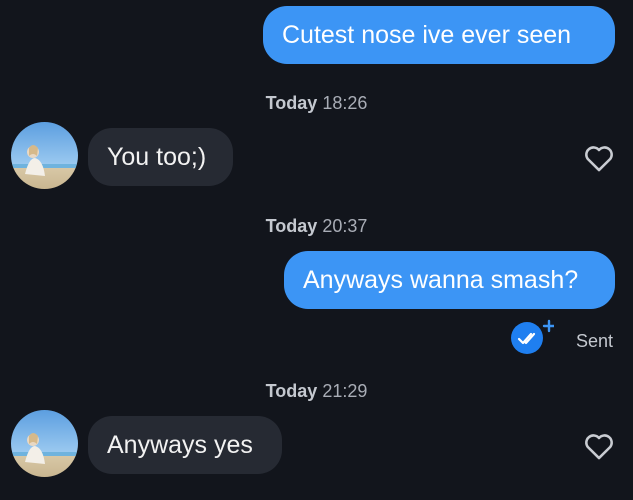 The width and height of the screenshot is (633, 500). What do you see at coordinates (157, 157) in the screenshot?
I see `message-text: You too;)` at bounding box center [157, 157].